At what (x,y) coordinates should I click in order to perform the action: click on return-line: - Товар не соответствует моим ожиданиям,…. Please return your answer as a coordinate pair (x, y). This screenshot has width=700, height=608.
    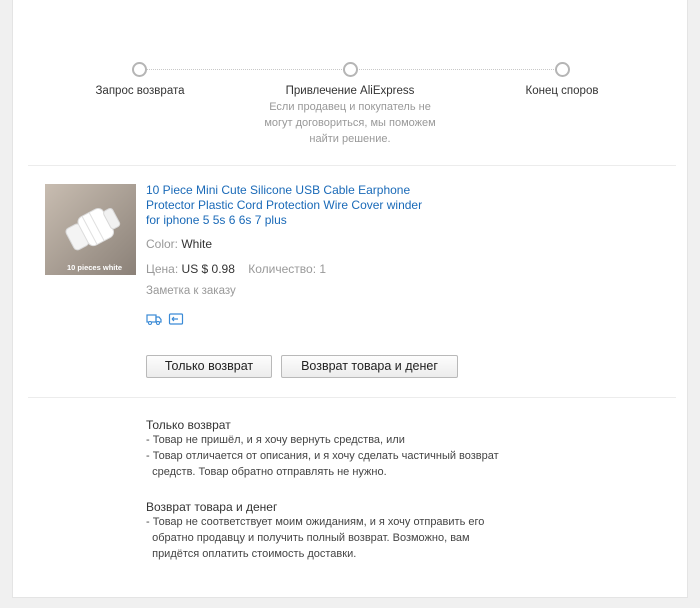
    Looking at the image, I should click on (315, 522).